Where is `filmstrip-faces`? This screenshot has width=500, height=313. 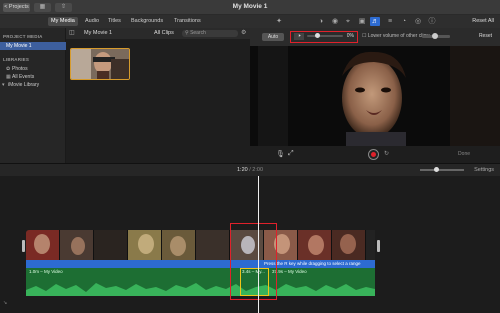 filmstrip-faces is located at coordinates (195, 245).